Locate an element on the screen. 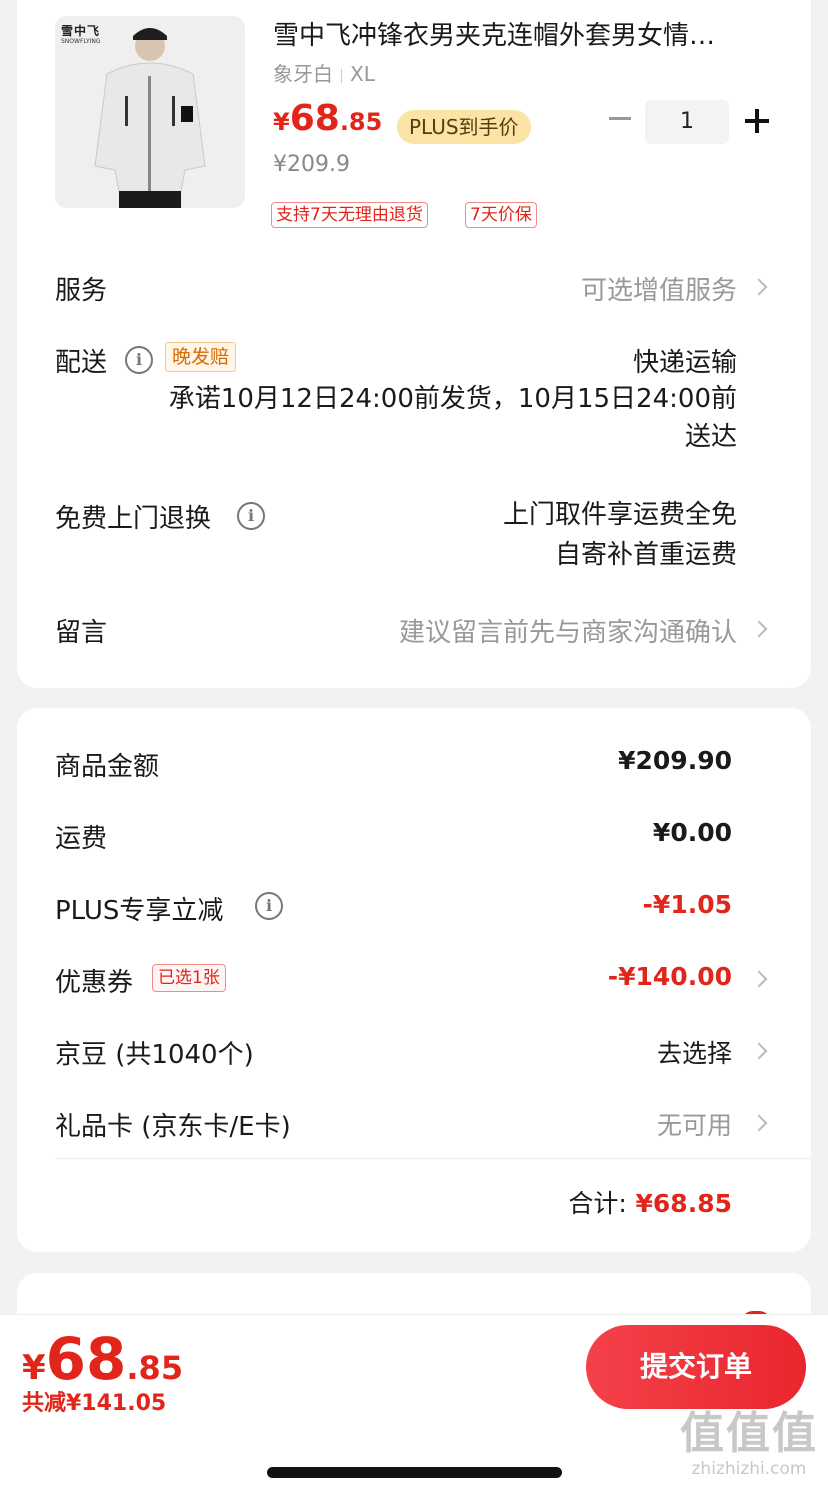 This screenshot has width=828, height=1493. gift-card-chevron-icon is located at coordinates (759, 1123).